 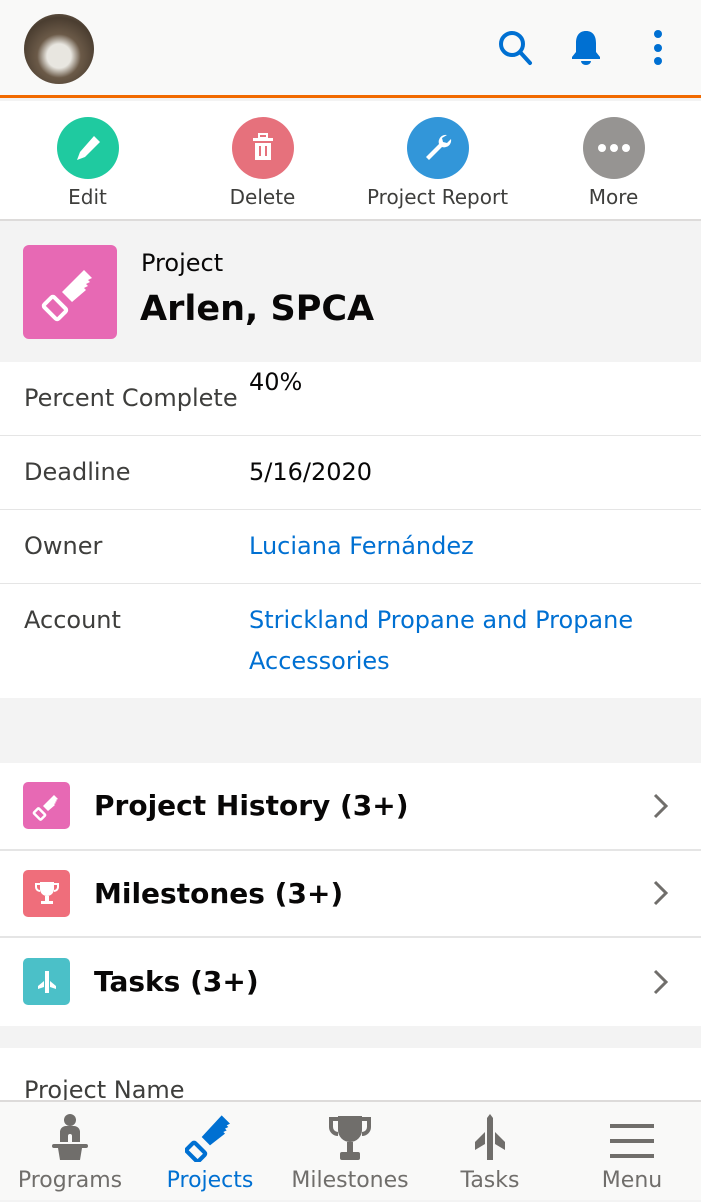 I want to click on bottom-nav: Programs Projects Milestones Tasks Menu, so click(x=350, y=1150).